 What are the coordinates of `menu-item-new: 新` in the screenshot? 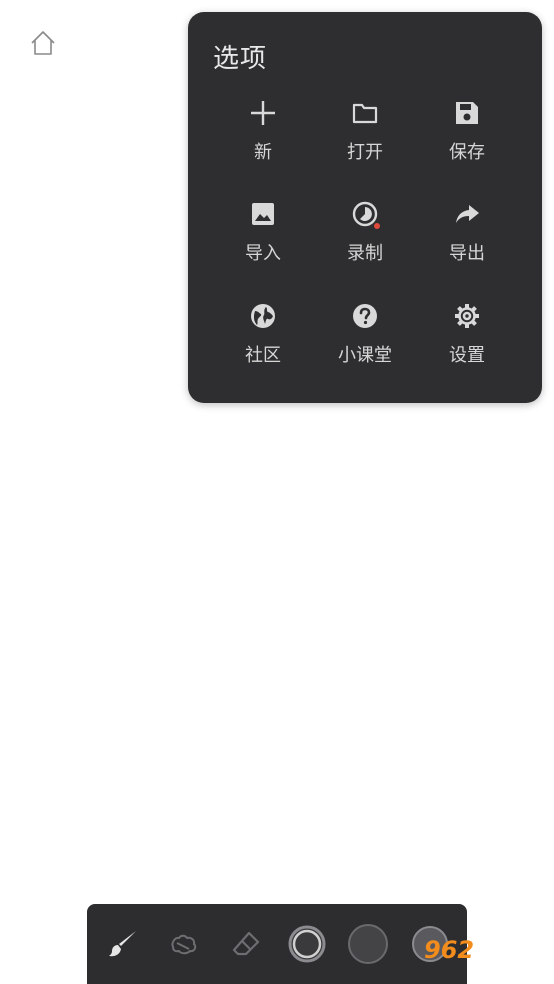 It's located at (263, 136).